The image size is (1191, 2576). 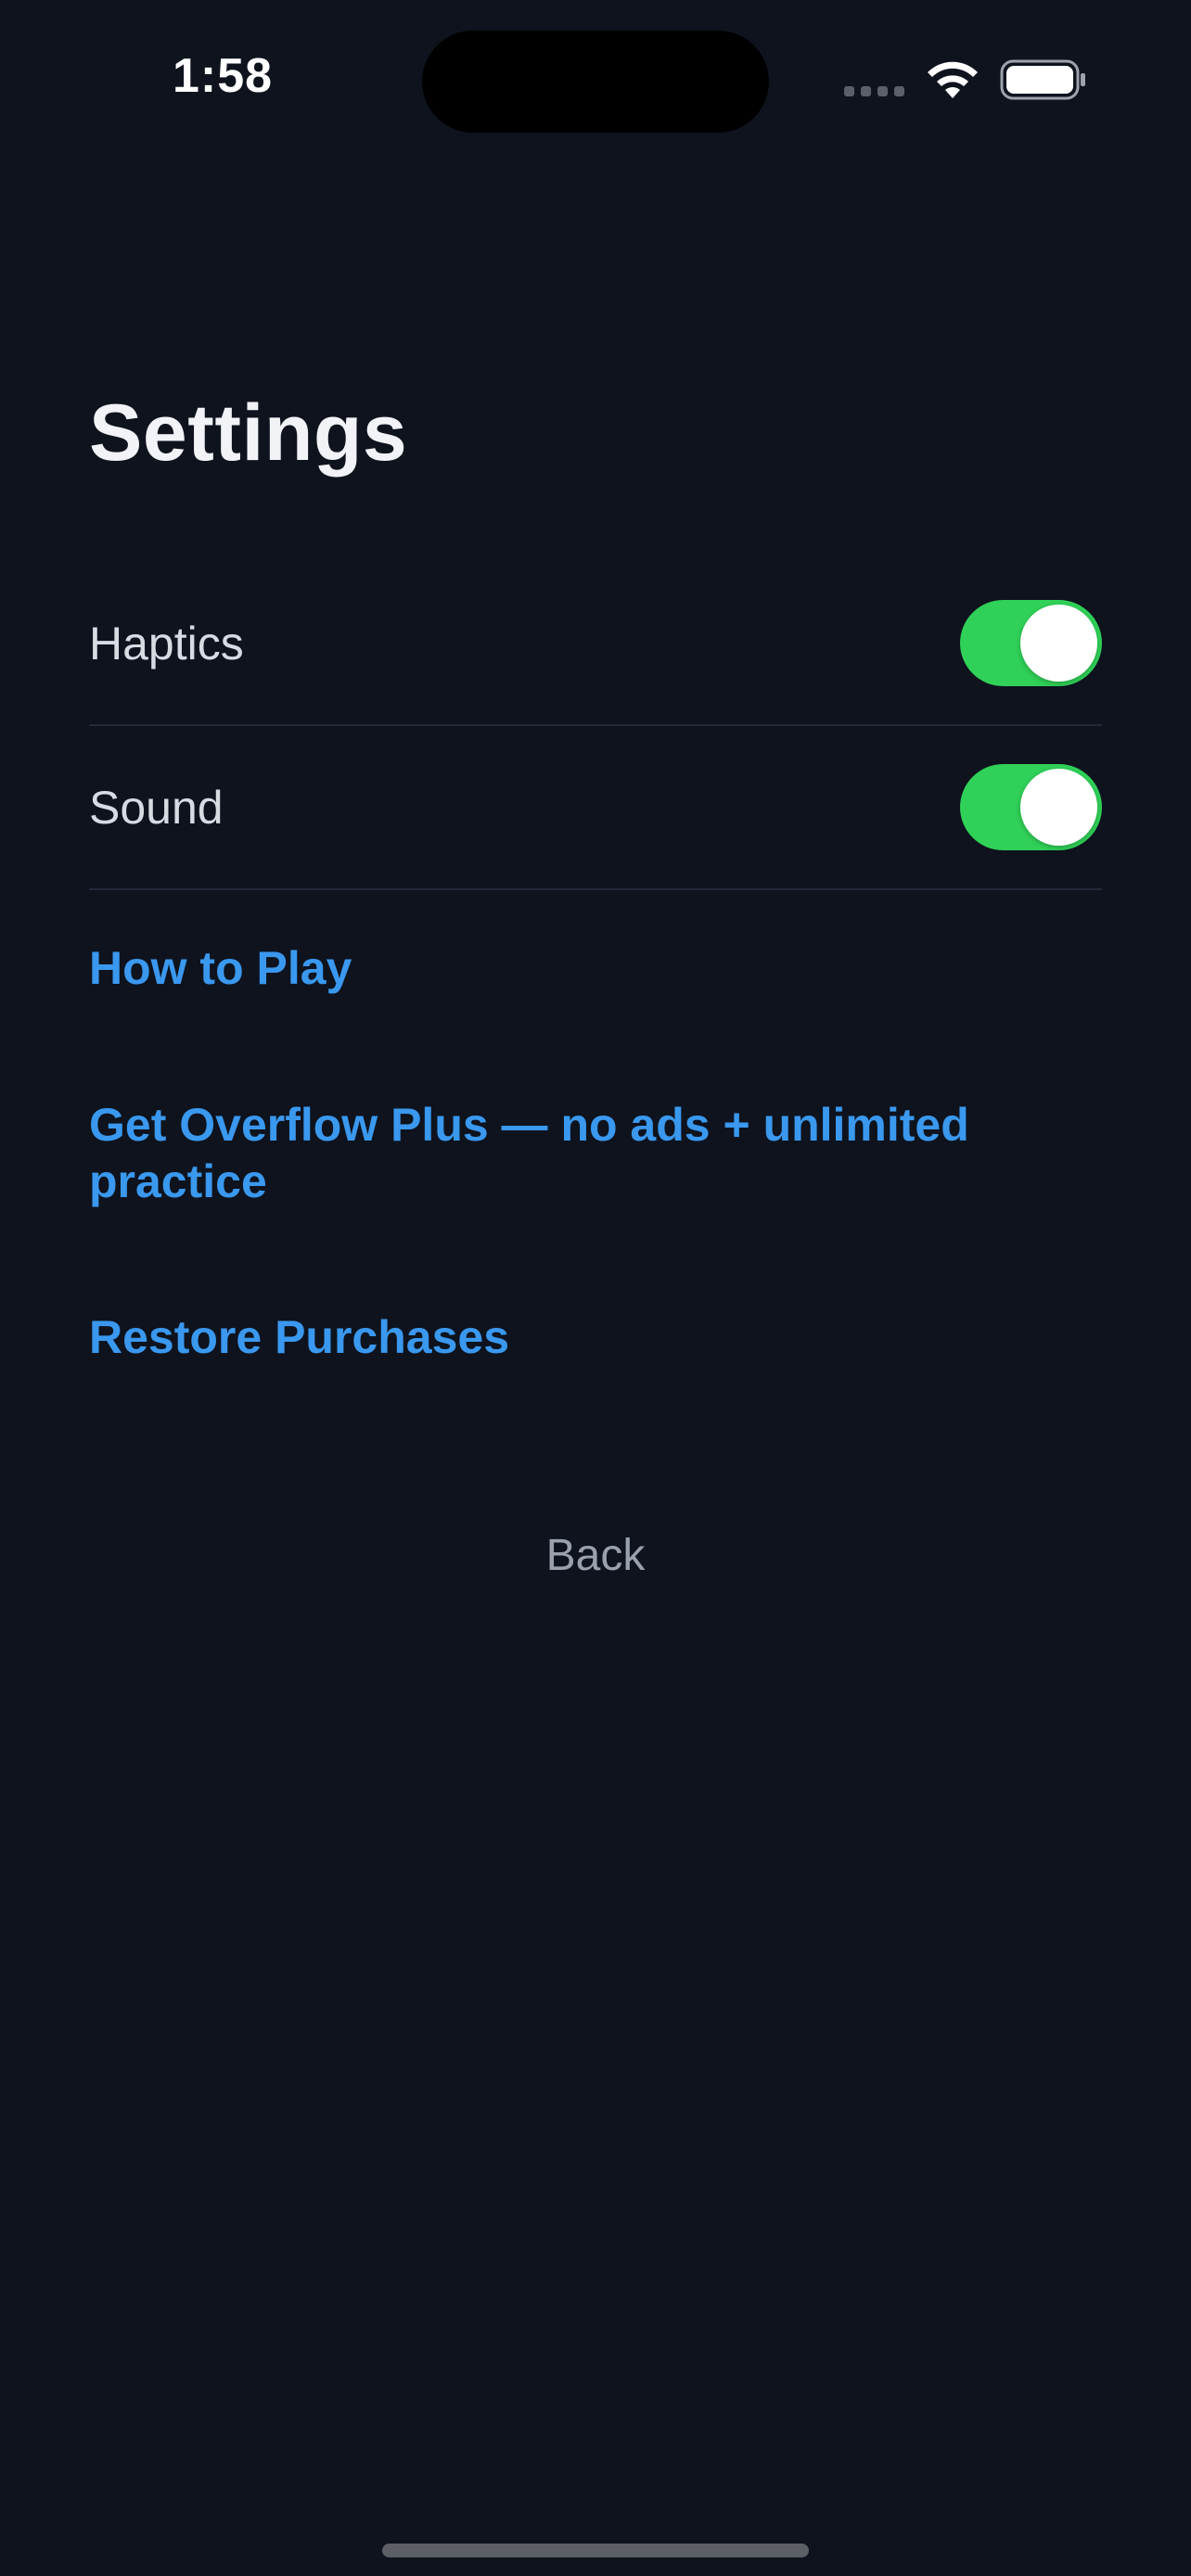 I want to click on sound-row: Sound, so click(x=595, y=808).